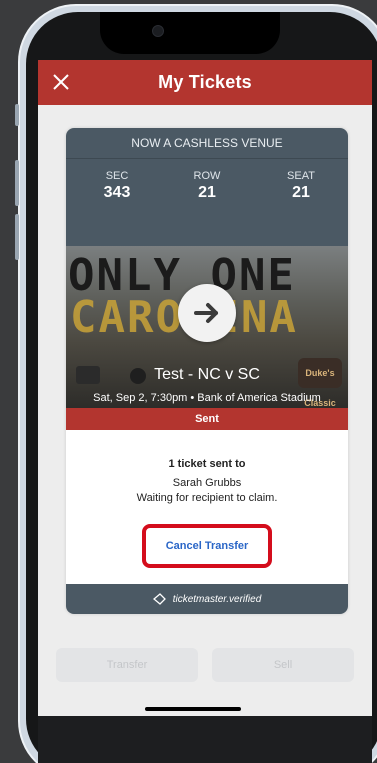  I want to click on seat-value: 21, so click(301, 192).